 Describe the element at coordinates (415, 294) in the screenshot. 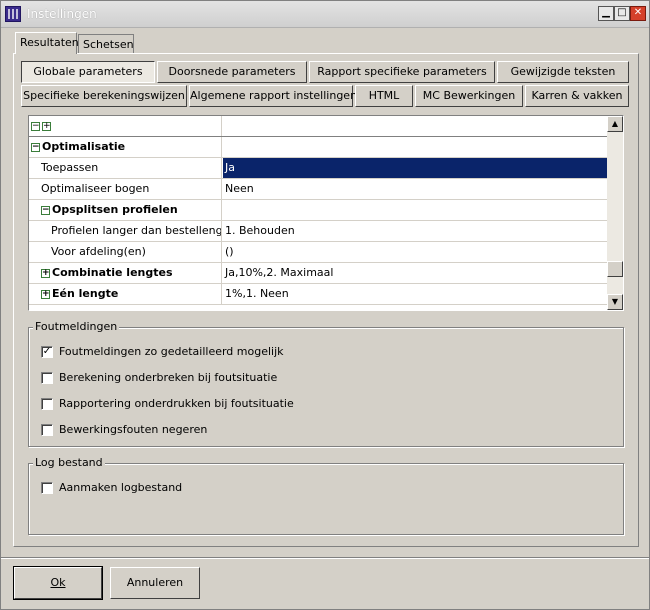

I see `grid-row-value: 1%,1. Neen` at that location.